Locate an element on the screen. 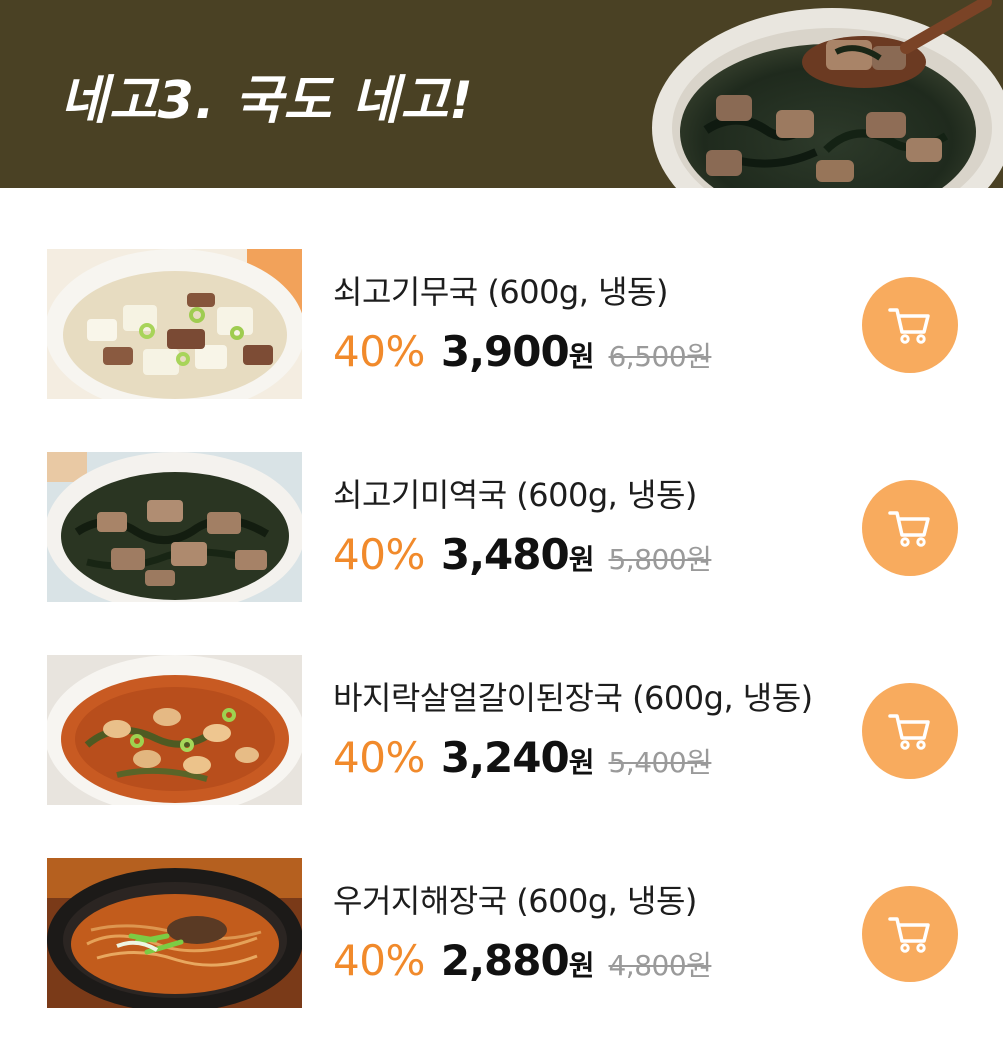 Image resolution: width=1003 pixels, height=1055 pixels. product-name: 우거지해장국 (600g, 냉동) is located at coordinates (515, 899).